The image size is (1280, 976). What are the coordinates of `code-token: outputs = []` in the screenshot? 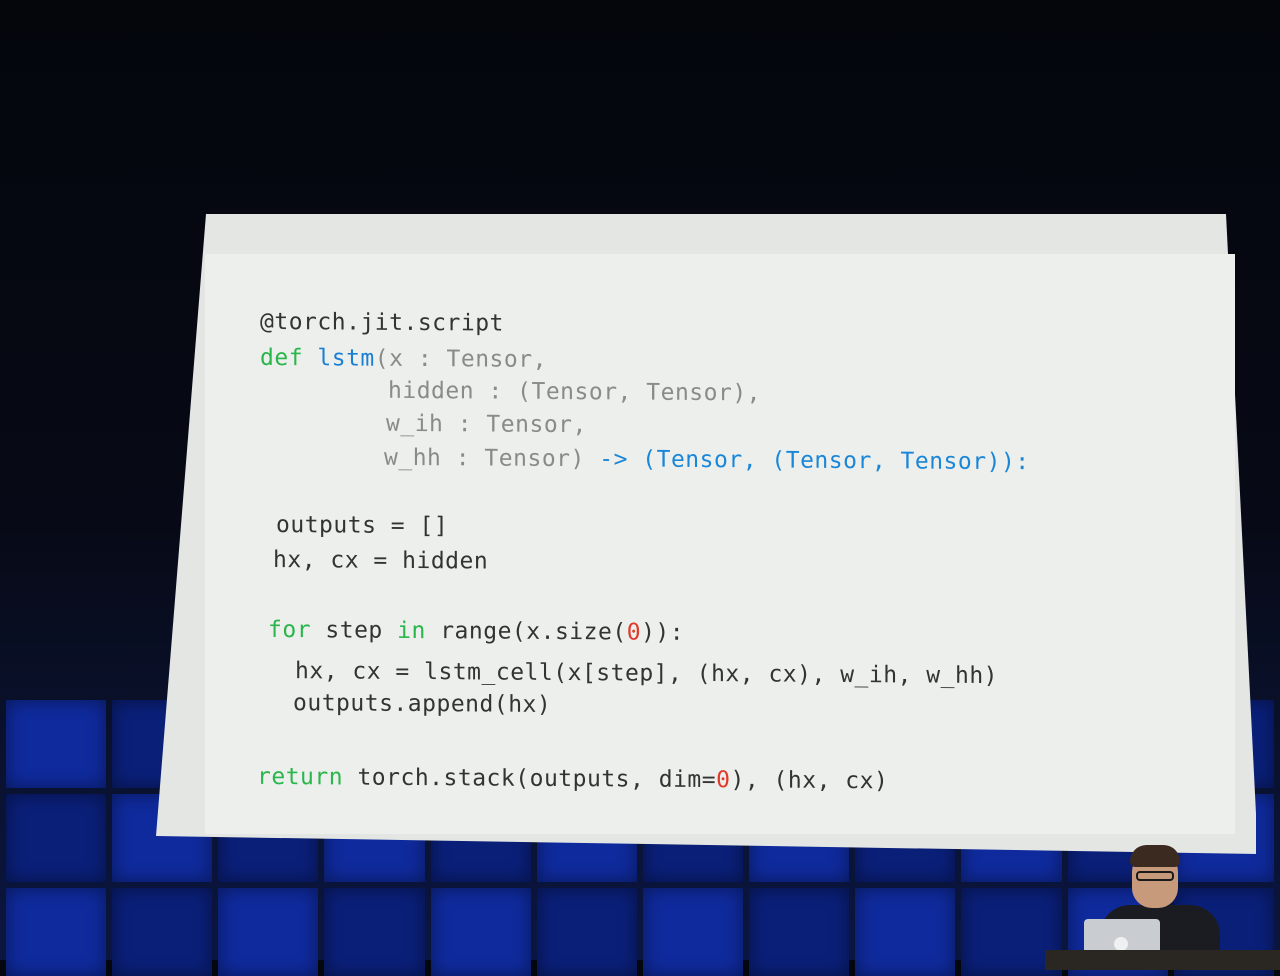 It's located at (362, 526).